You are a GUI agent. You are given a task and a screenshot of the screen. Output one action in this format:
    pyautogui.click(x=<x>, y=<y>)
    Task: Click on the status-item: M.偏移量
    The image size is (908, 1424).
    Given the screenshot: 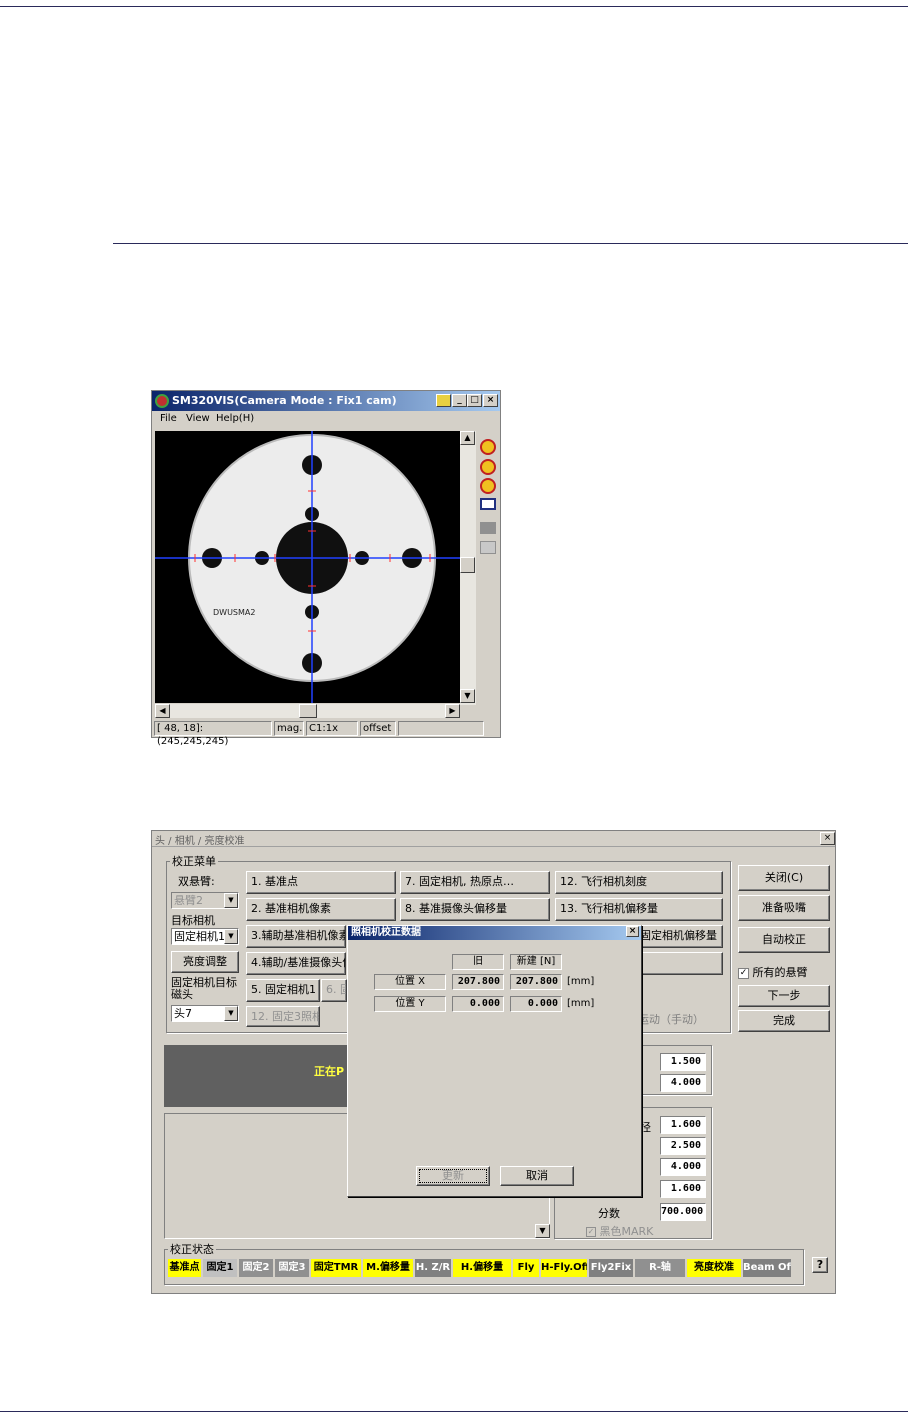 What is the action you would take?
    pyautogui.click(x=388, y=1268)
    